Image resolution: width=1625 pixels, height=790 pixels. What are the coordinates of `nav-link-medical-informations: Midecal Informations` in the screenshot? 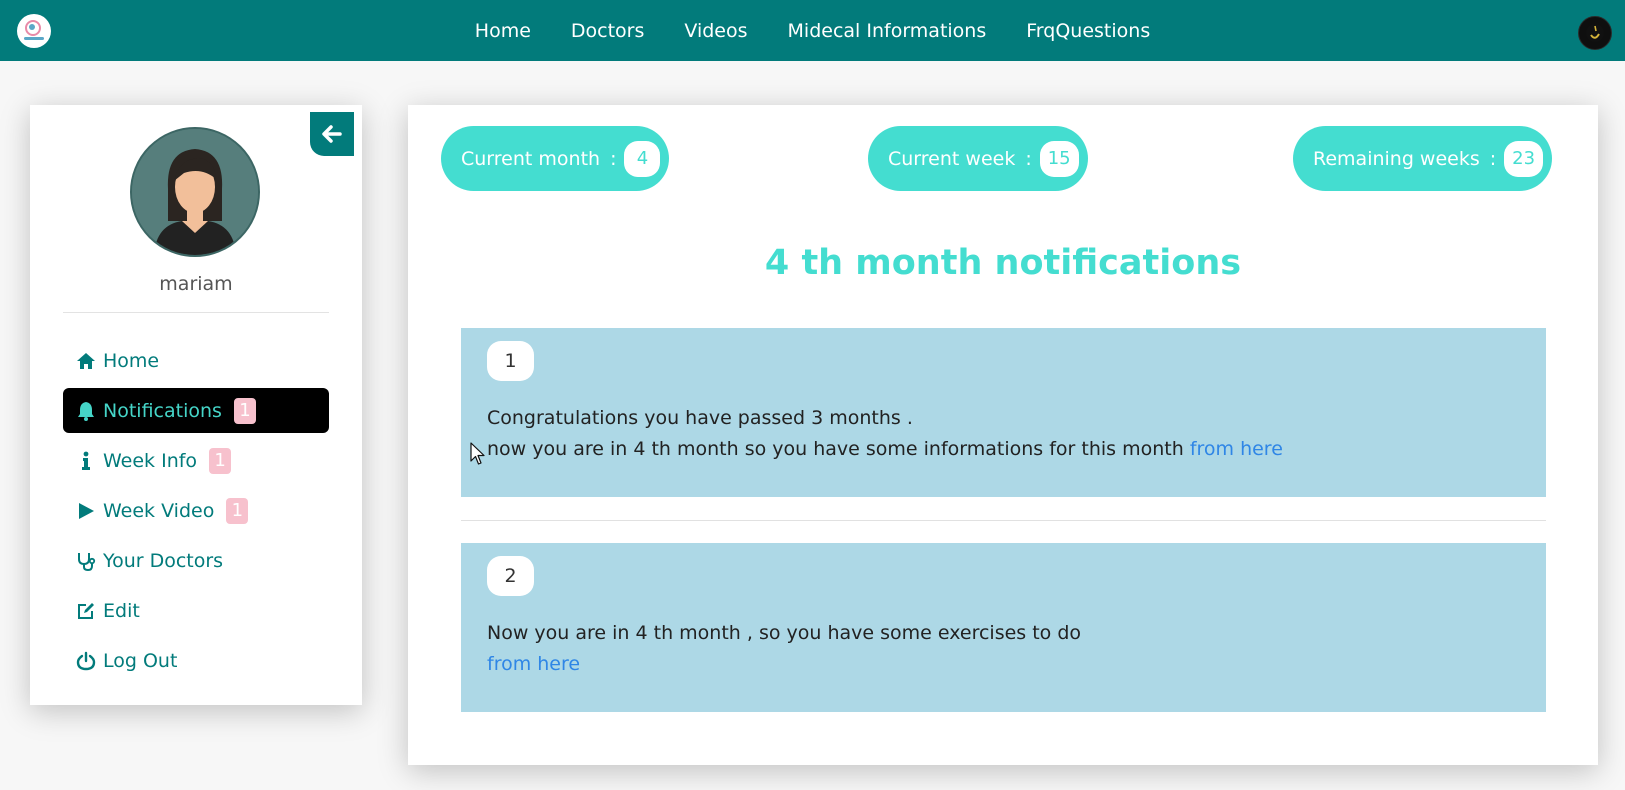 It's located at (887, 31).